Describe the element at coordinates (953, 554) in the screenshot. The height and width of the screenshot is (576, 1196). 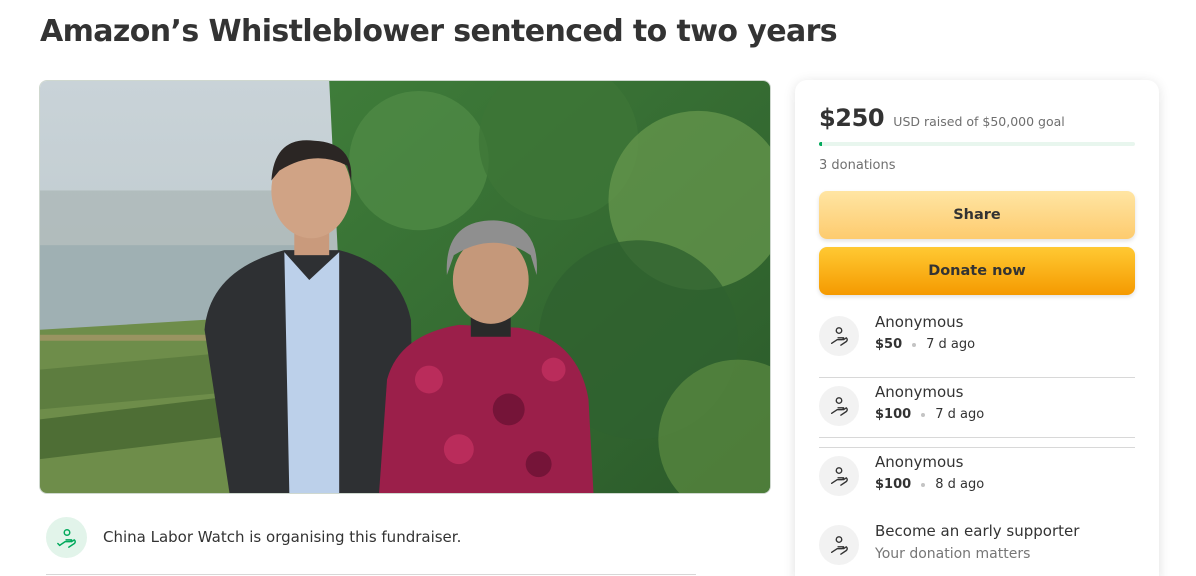
I see `early-supporter-subtitle: Your donation matters` at that location.